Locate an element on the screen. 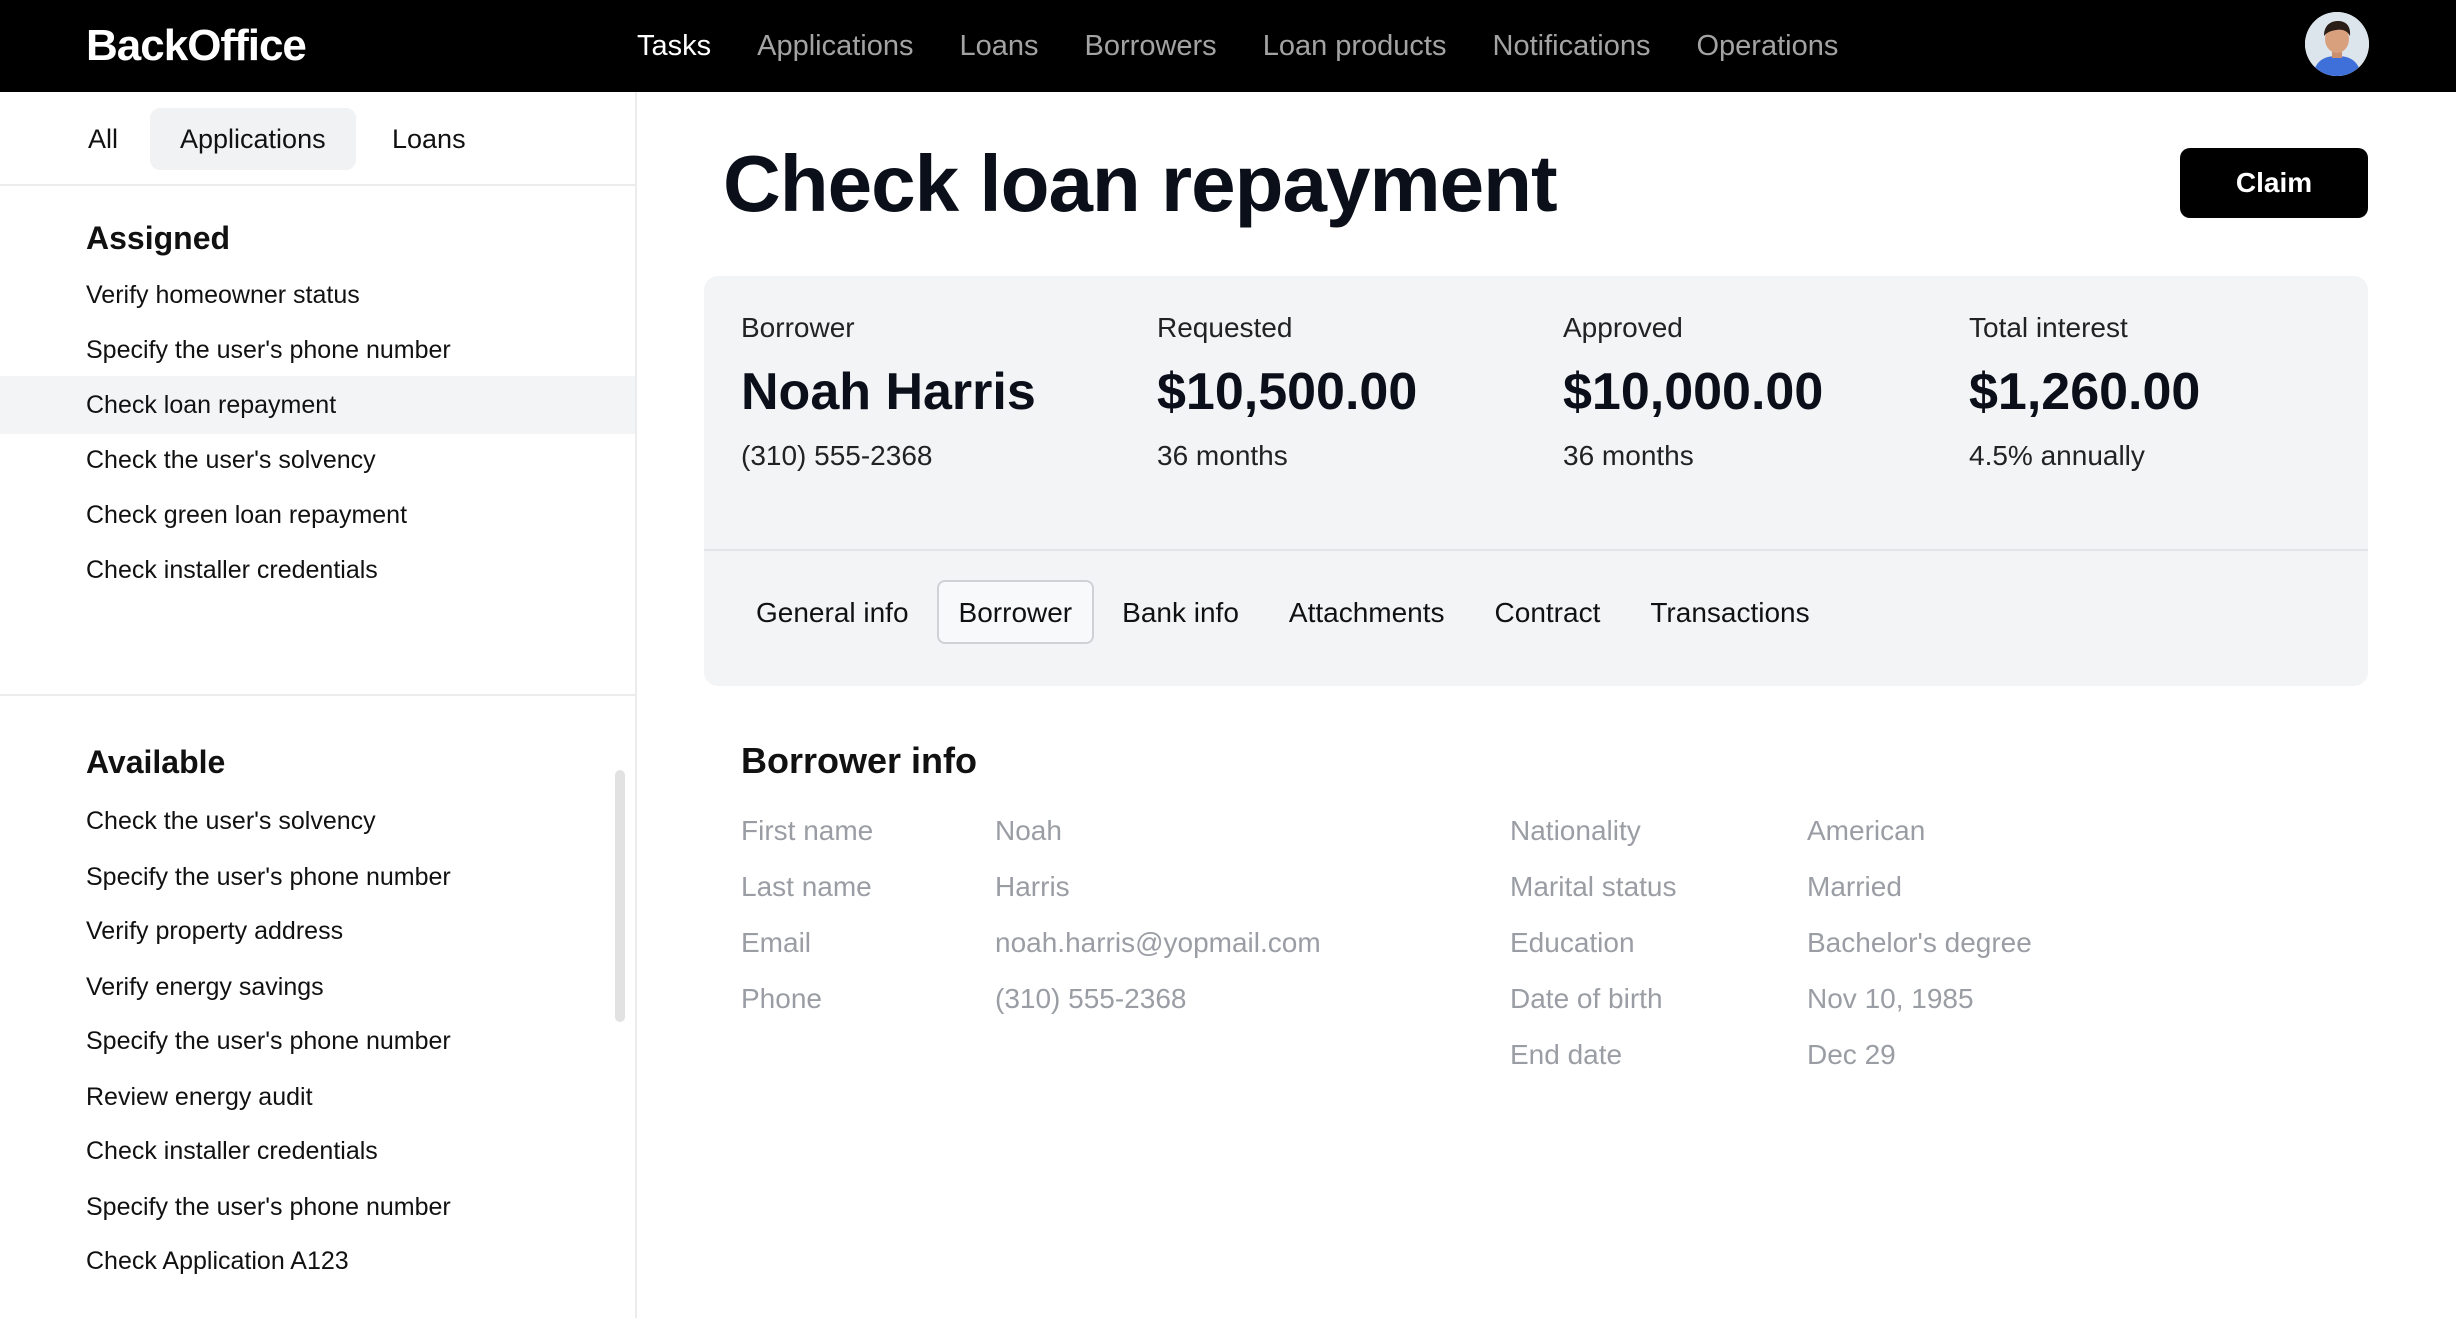 This screenshot has width=2456, height=1318. user-avatar-icon is located at coordinates (2337, 44).